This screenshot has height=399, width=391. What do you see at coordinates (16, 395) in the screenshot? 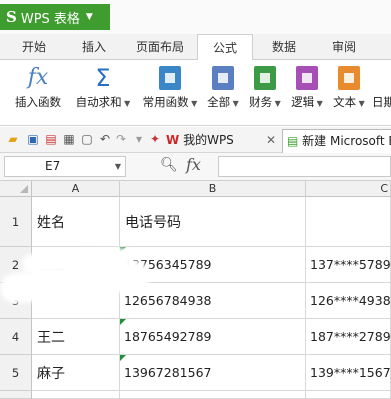
I see `row-header` at bounding box center [16, 395].